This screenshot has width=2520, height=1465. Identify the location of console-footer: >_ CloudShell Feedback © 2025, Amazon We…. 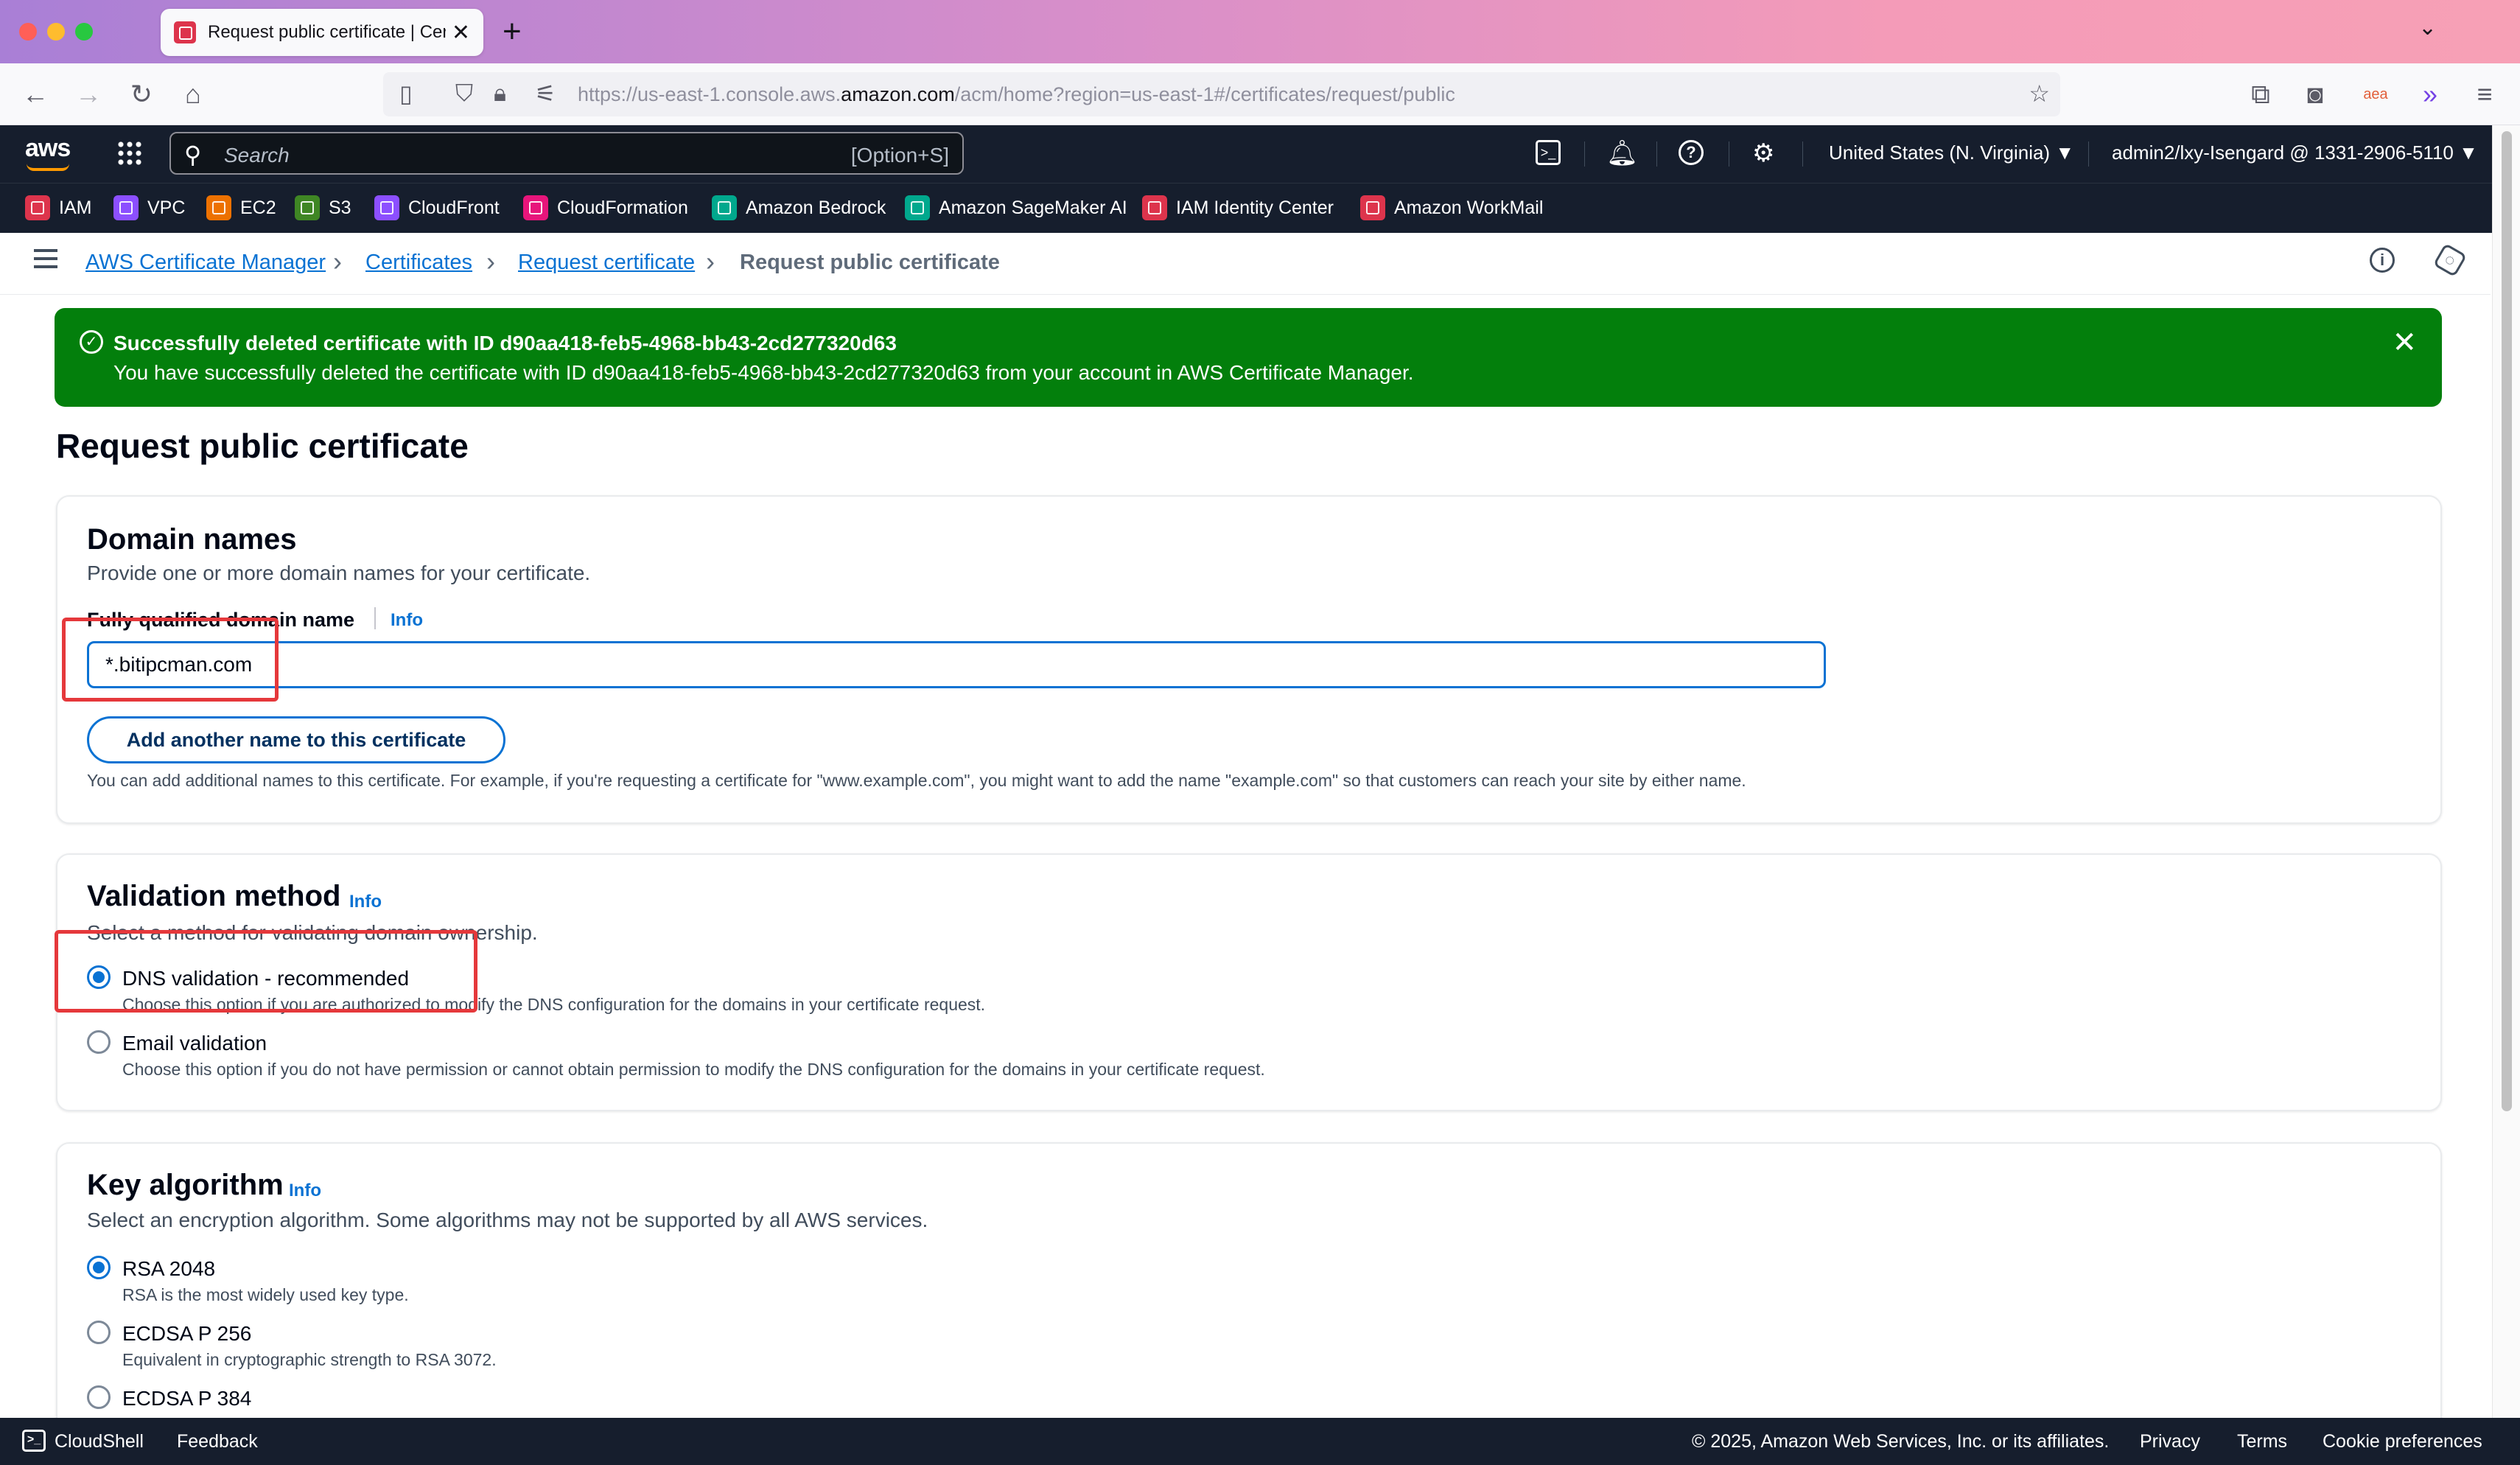
(1260, 1441).